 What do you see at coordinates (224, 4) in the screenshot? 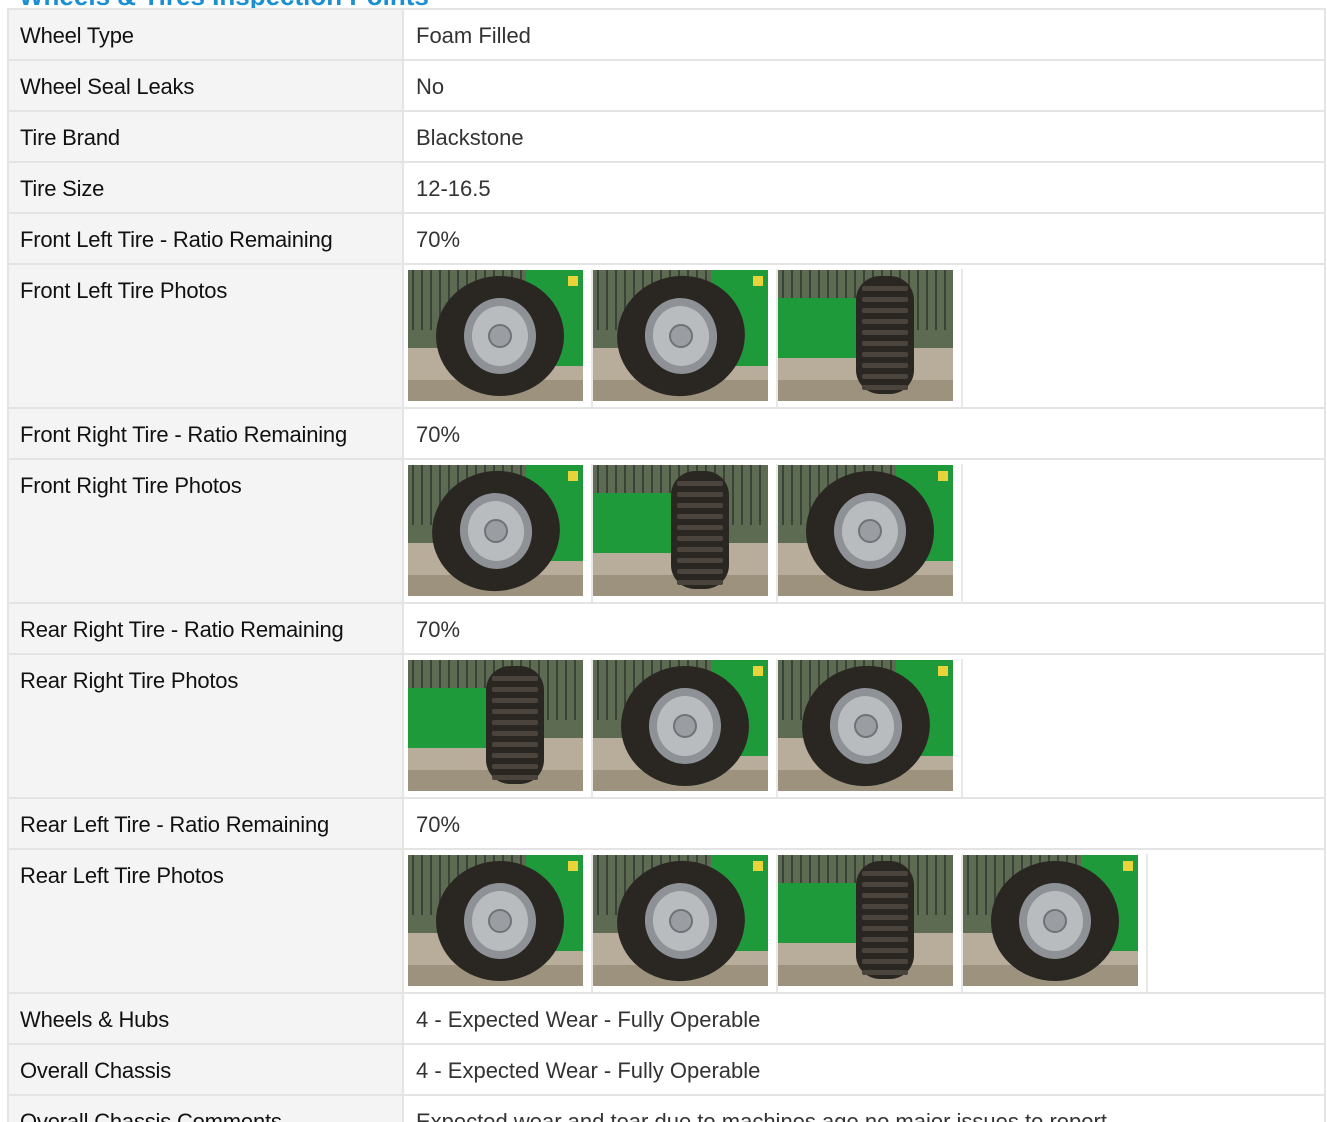
I see `section-title: Wheels & Tires Inspection Points` at bounding box center [224, 4].